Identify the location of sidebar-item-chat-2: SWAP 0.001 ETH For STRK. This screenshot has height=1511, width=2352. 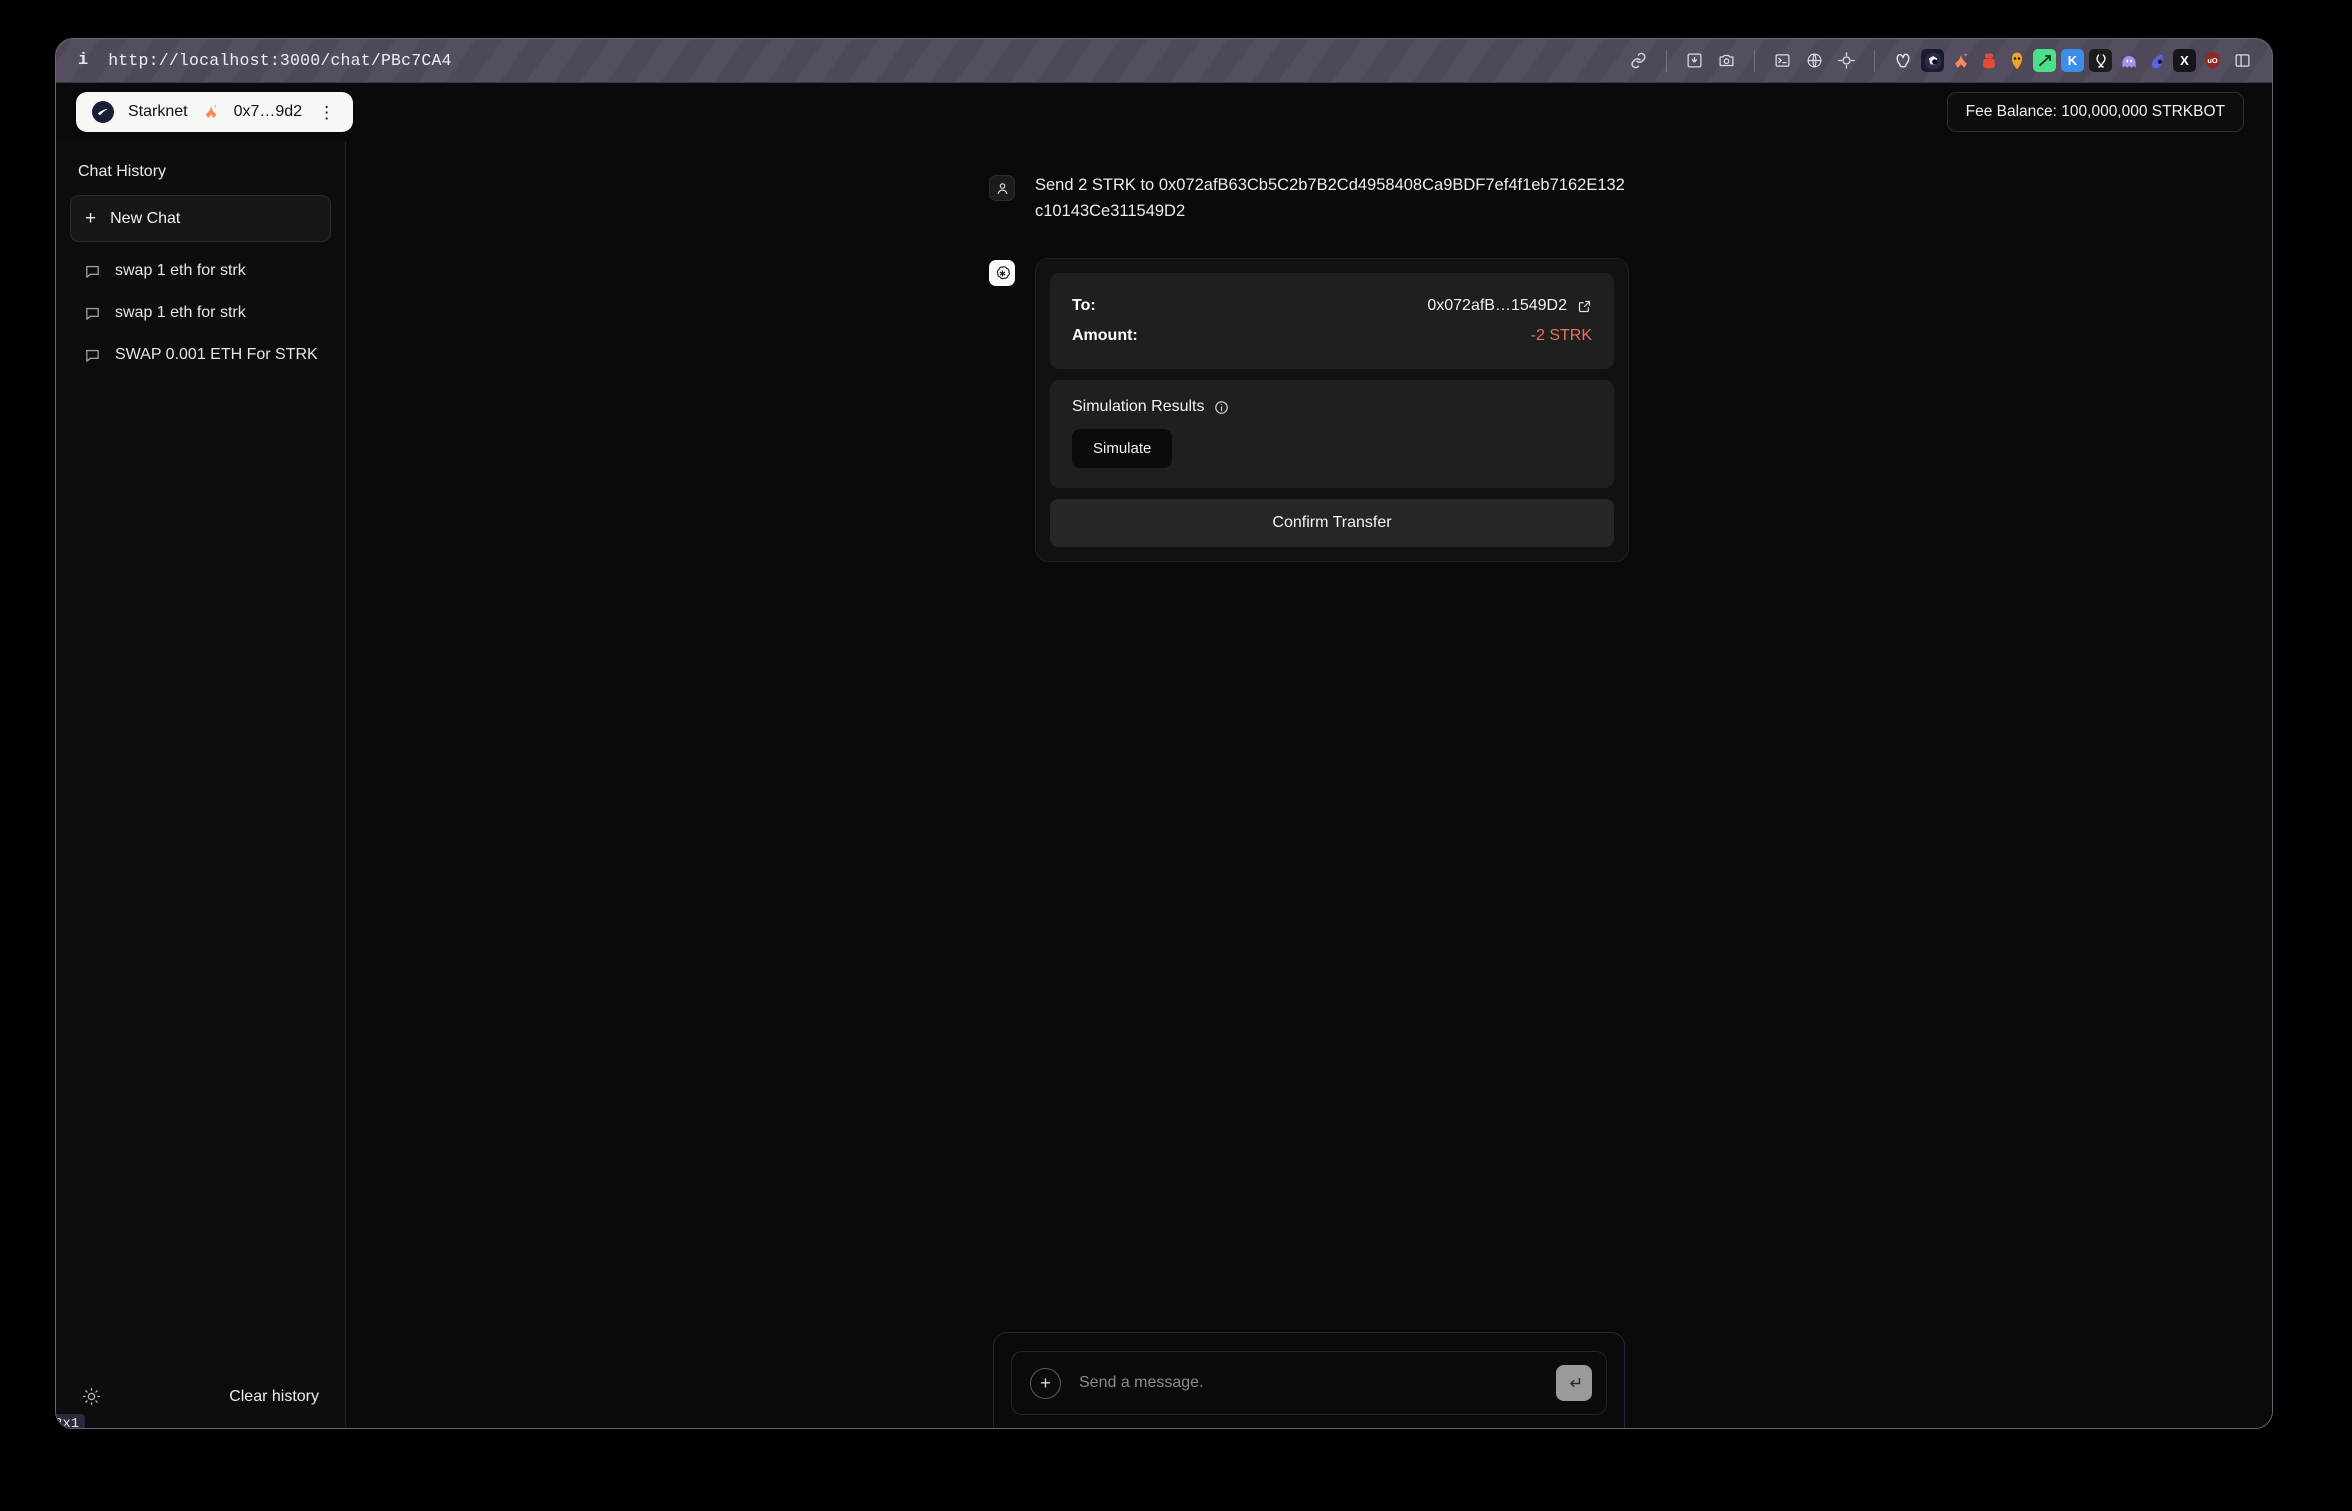
(200, 355).